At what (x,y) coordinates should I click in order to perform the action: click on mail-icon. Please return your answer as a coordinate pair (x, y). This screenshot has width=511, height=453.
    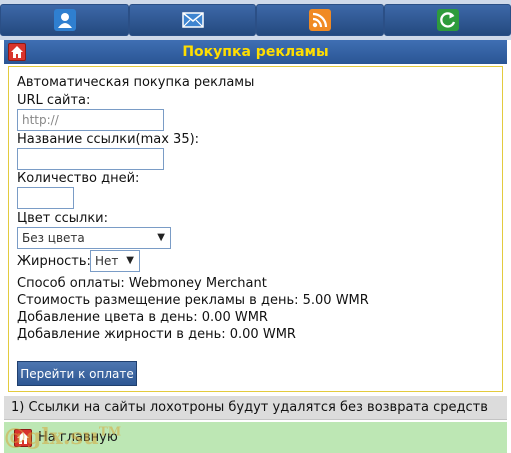
    Looking at the image, I should click on (192, 20).